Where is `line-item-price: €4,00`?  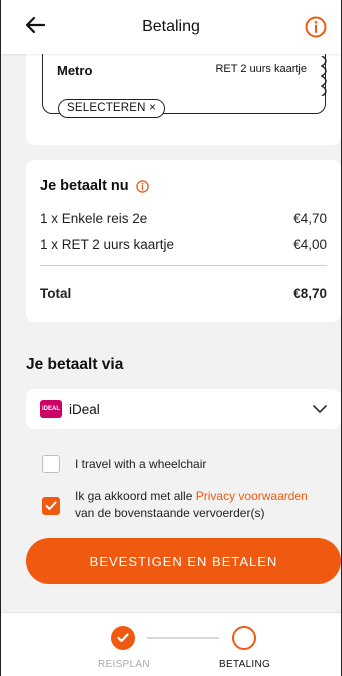 line-item-price: €4,00 is located at coordinates (310, 244).